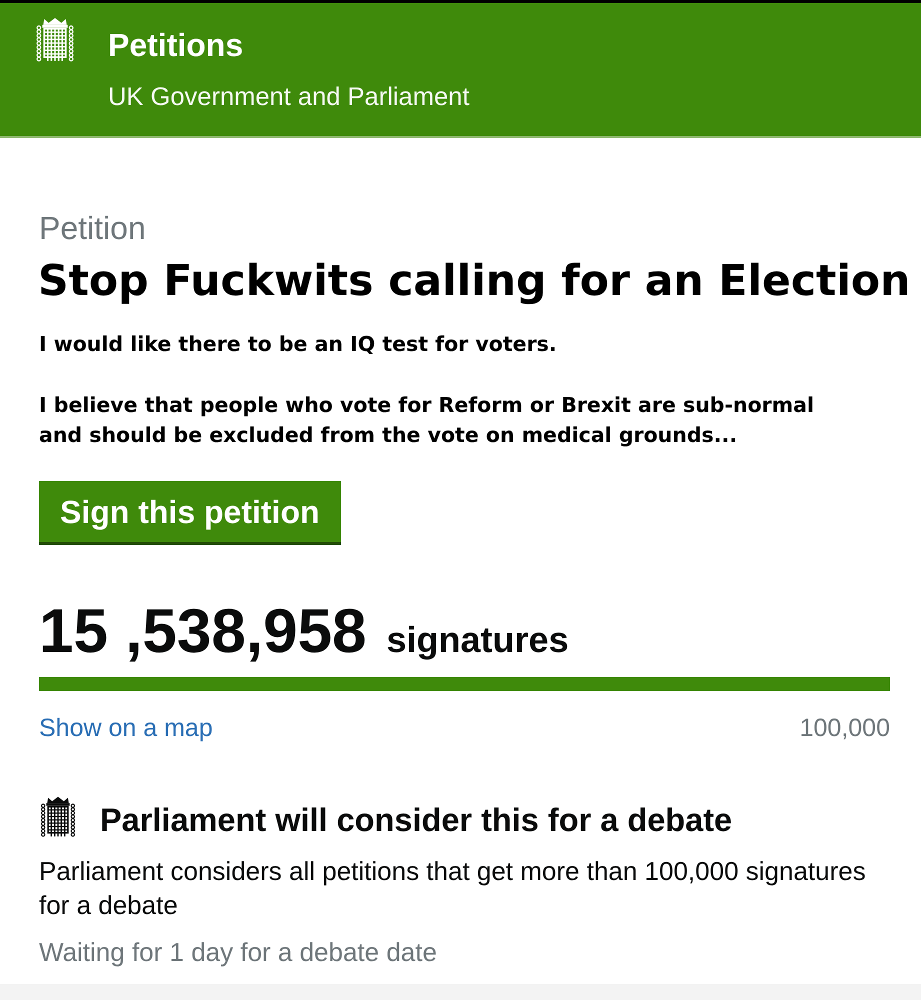 Image resolution: width=921 pixels, height=1000 pixels. I want to click on debate-status: Waiting for 1 day for a debate date, so click(238, 952).